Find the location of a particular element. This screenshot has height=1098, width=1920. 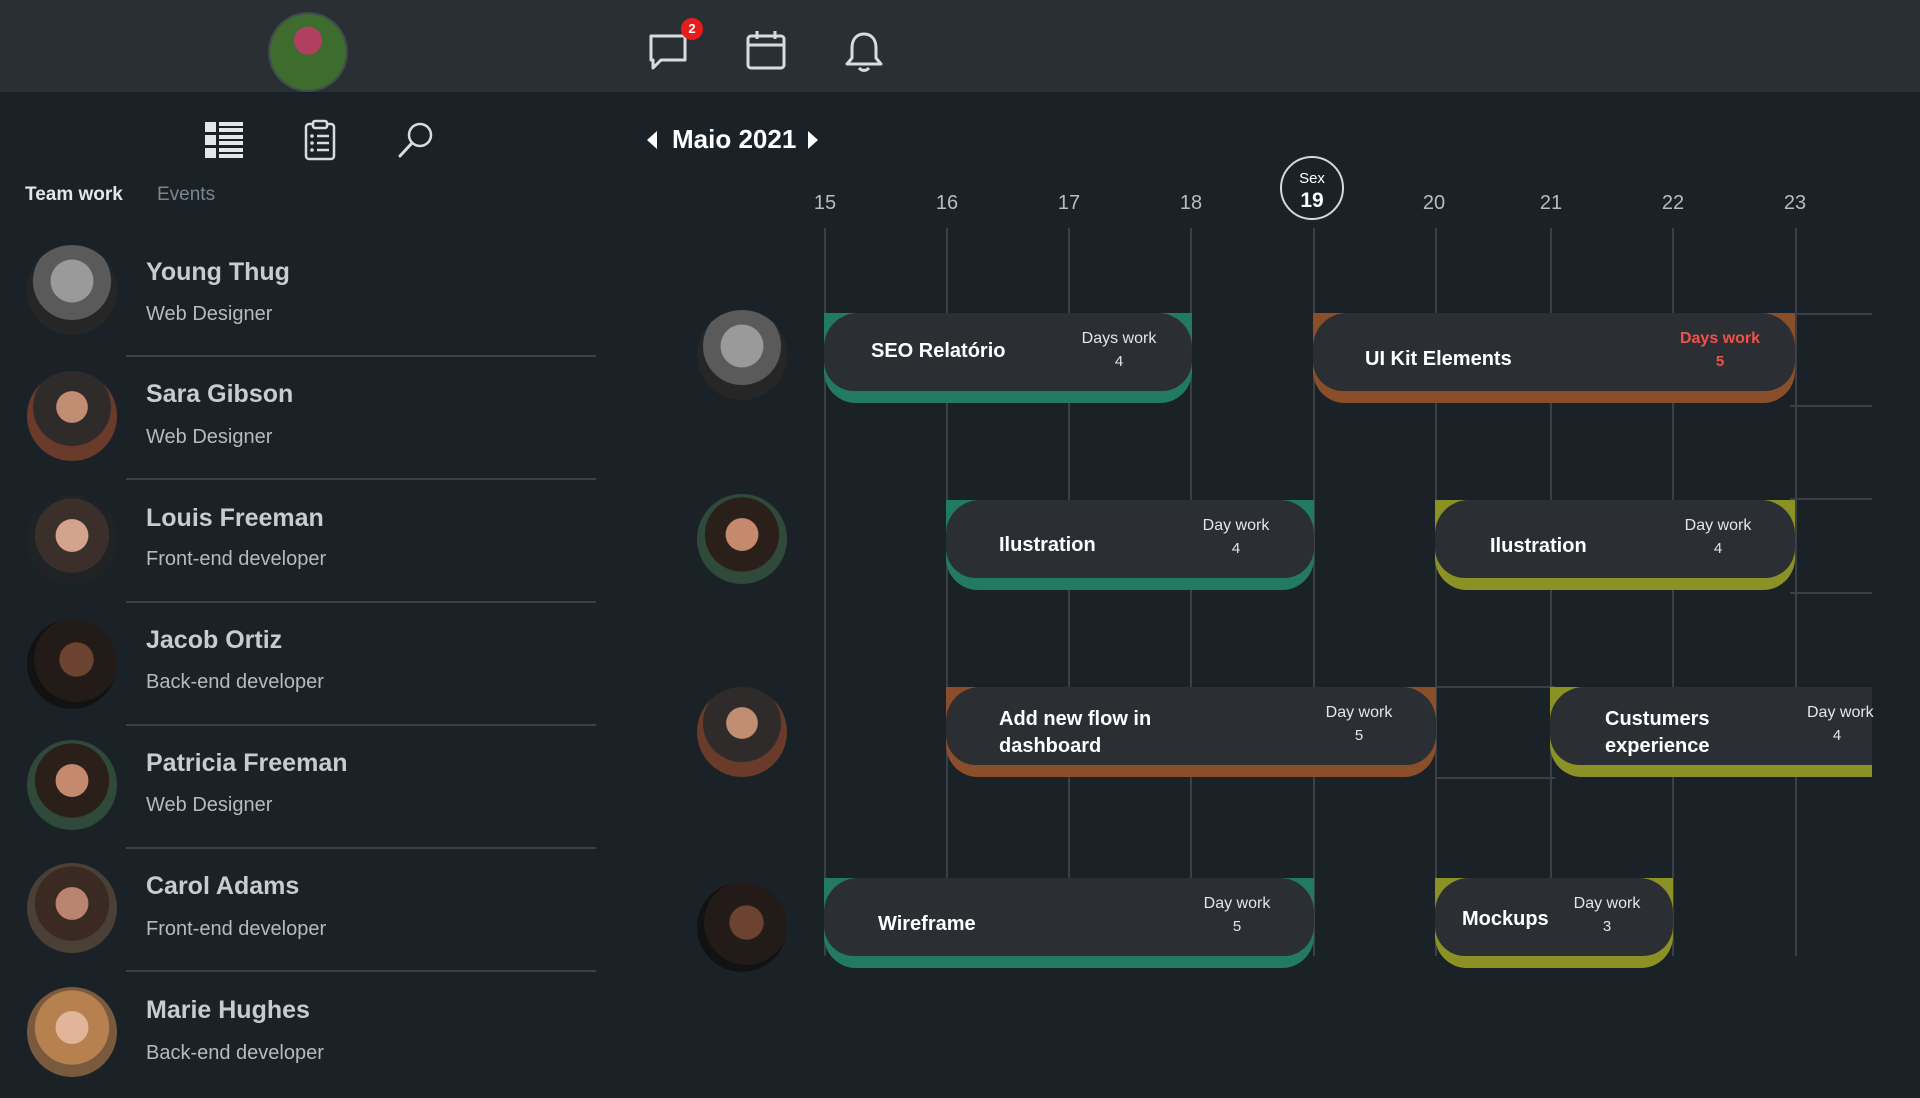

member-name: Marie Hughes is located at coordinates (228, 1010).